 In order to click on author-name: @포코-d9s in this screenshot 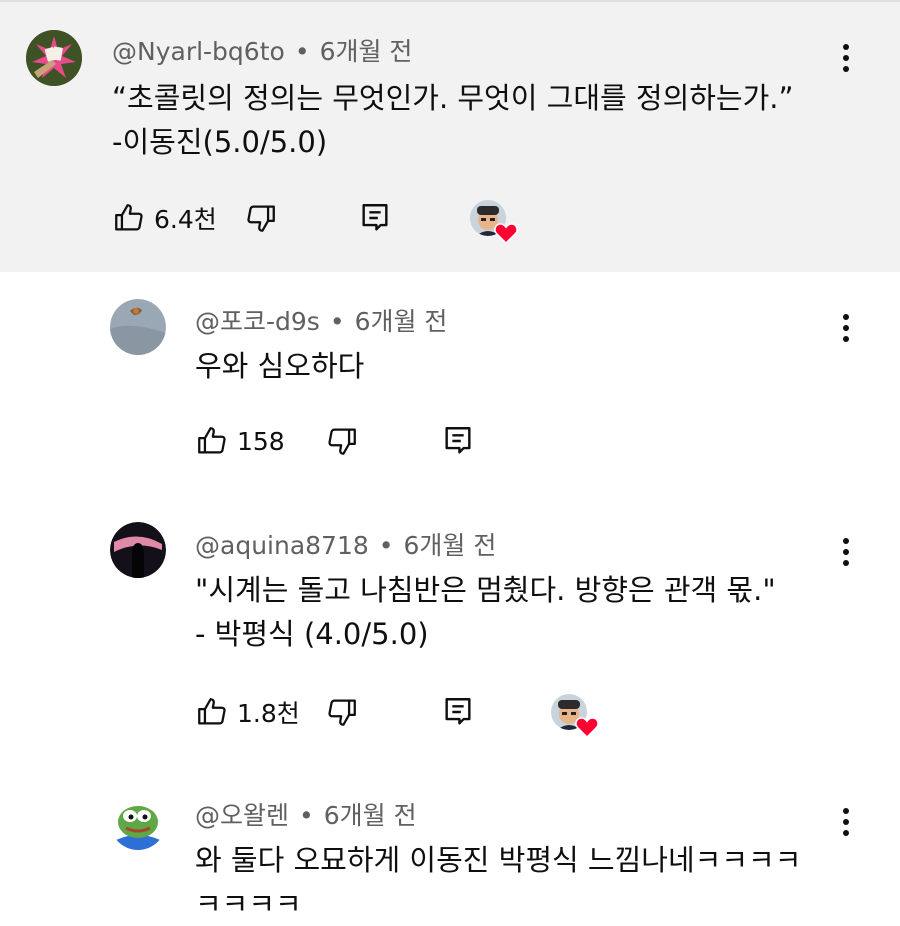, I will do `click(257, 321)`.